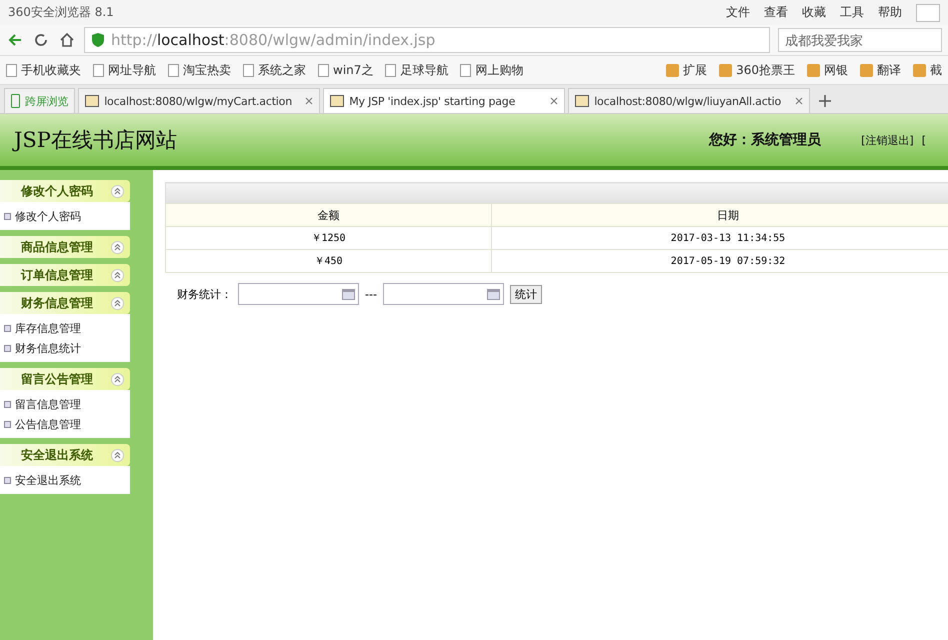 This screenshot has height=640, width=948. Describe the element at coordinates (827, 70) in the screenshot. I see `extension-button: 网银` at that location.